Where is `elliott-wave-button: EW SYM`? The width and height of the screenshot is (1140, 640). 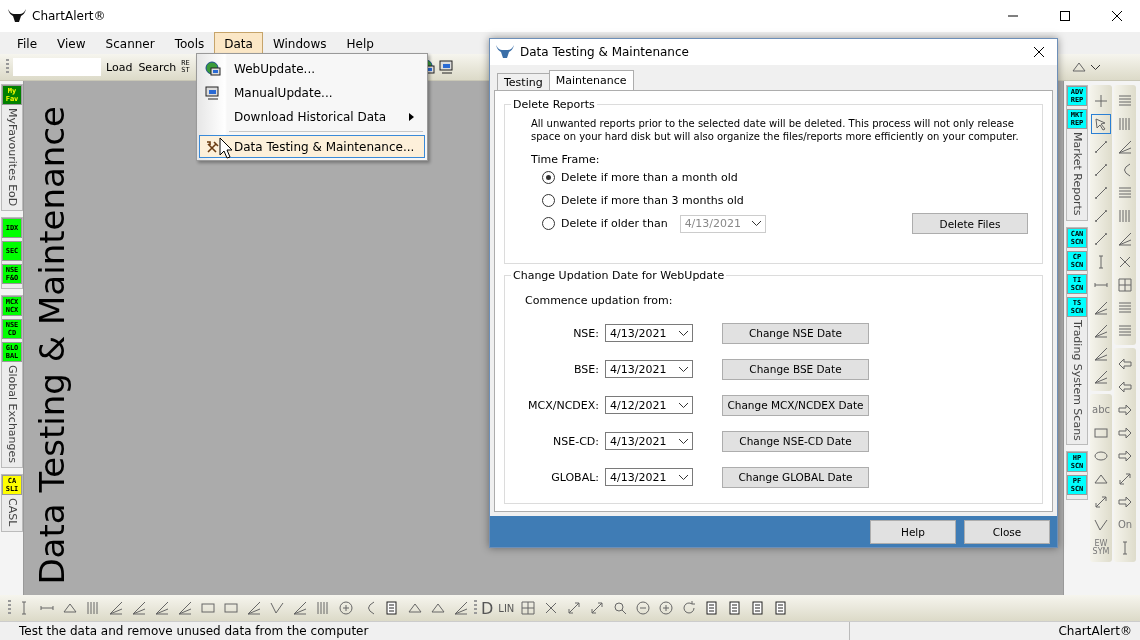
elliott-wave-button: EW SYM is located at coordinates (1101, 548).